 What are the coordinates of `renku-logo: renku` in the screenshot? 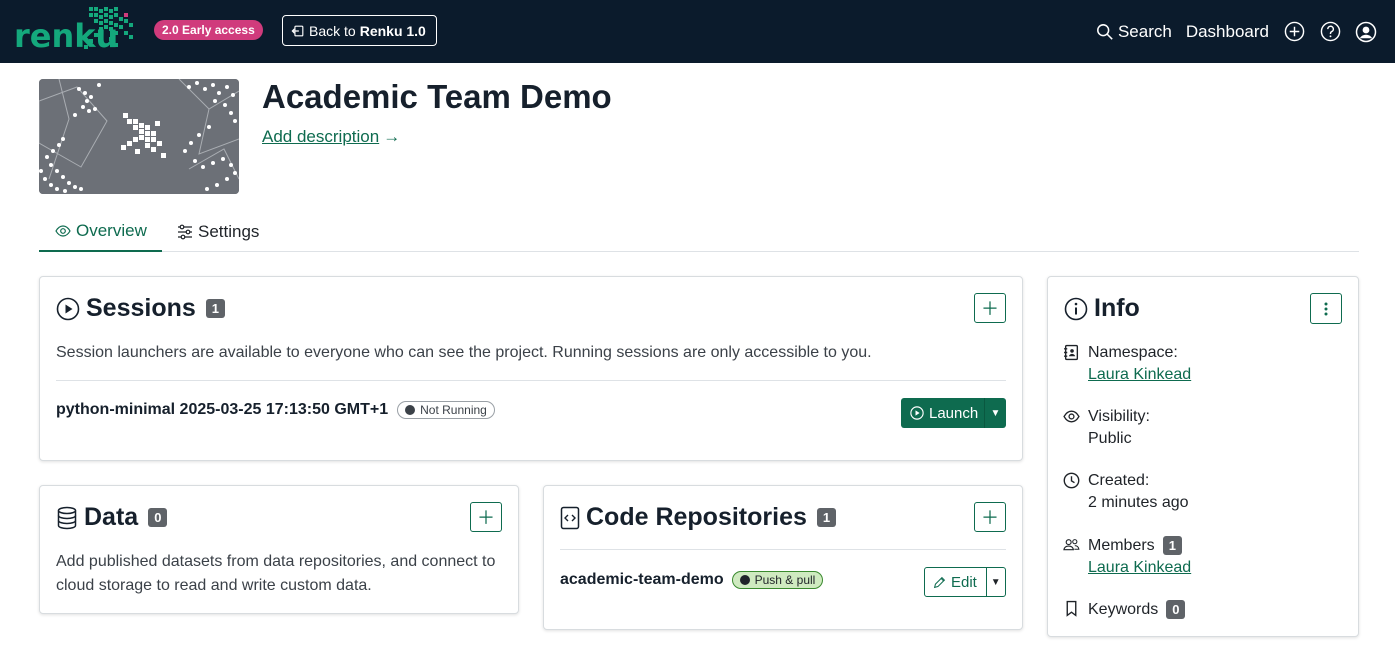 It's located at (77, 31).